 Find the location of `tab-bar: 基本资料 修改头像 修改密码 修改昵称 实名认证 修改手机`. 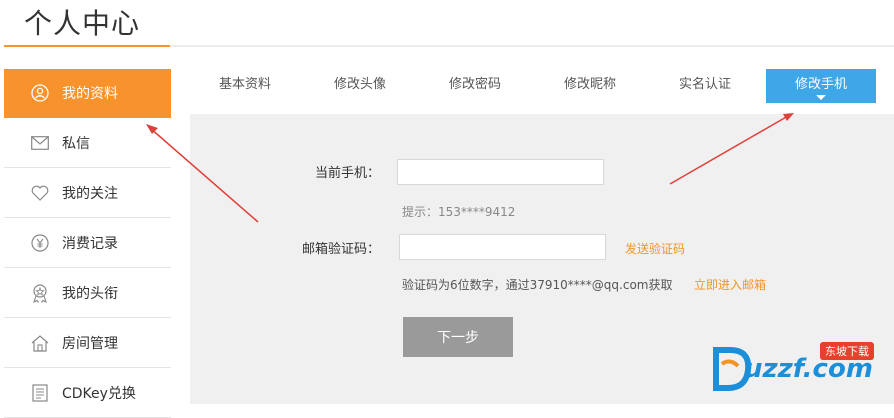

tab-bar: 基本资料 修改头像 修改密码 修改昵称 实名认证 修改手机 is located at coordinates (542, 86).